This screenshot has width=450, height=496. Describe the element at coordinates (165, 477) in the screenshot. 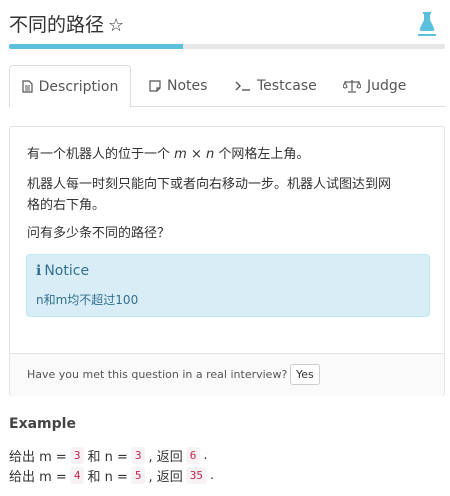

I see `ex2-return: , 返回` at that location.